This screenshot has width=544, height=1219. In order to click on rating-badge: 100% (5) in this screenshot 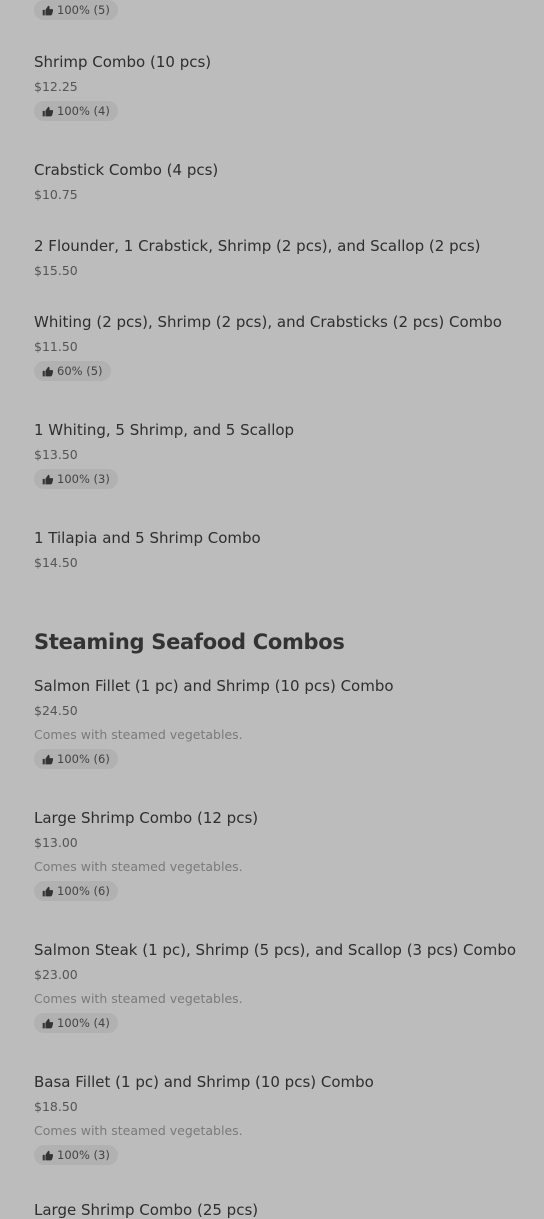, I will do `click(76, 10)`.